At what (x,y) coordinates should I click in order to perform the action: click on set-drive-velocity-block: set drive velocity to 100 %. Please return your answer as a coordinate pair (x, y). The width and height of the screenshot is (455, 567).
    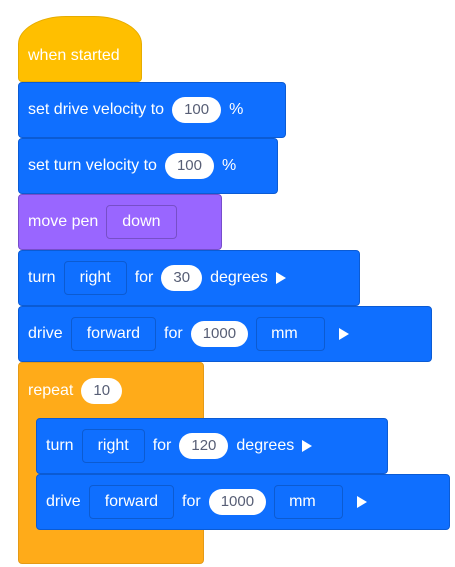
    Looking at the image, I should click on (152, 110).